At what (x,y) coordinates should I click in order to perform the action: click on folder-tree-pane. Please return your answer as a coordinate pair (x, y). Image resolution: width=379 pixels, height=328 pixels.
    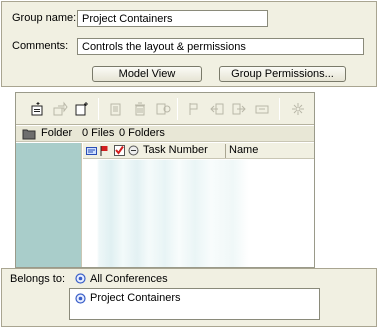
    Looking at the image, I should click on (49, 205).